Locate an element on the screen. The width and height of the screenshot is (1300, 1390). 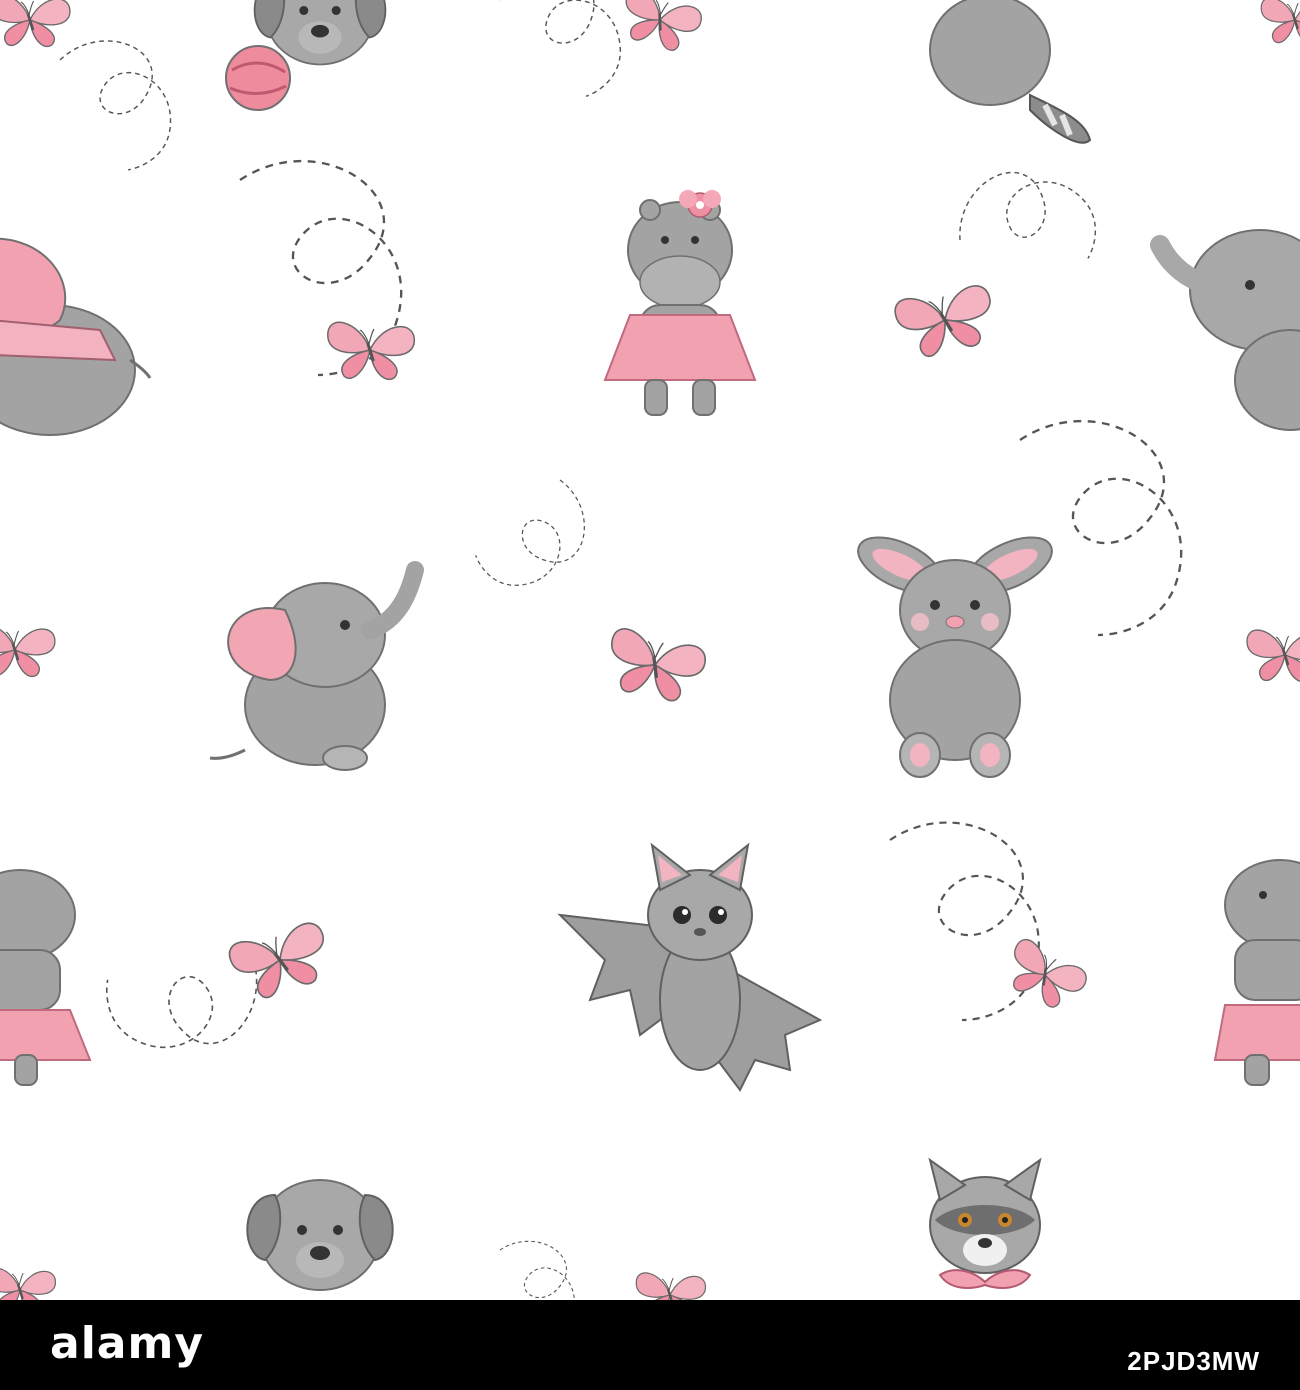
watermark-footer: alamy 2PJD3MW is located at coordinates (650, 1345).